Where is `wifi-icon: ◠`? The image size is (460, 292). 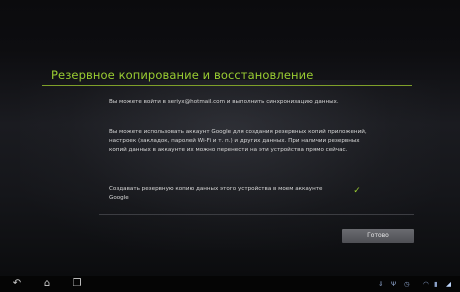
wifi-icon: ◠ is located at coordinates (426, 284).